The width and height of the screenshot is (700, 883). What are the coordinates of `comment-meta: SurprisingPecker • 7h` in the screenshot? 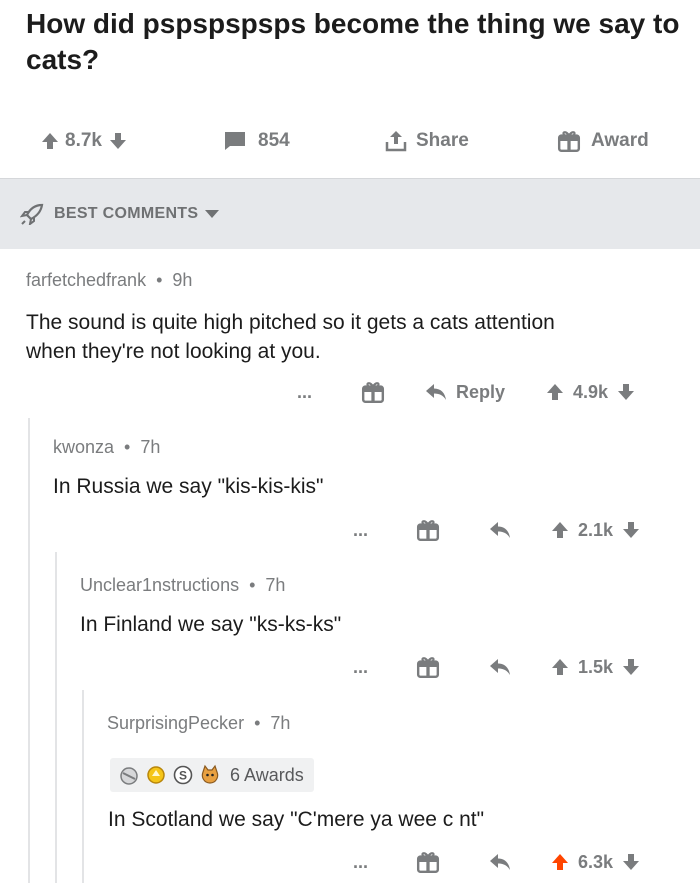 It's located at (397, 723).